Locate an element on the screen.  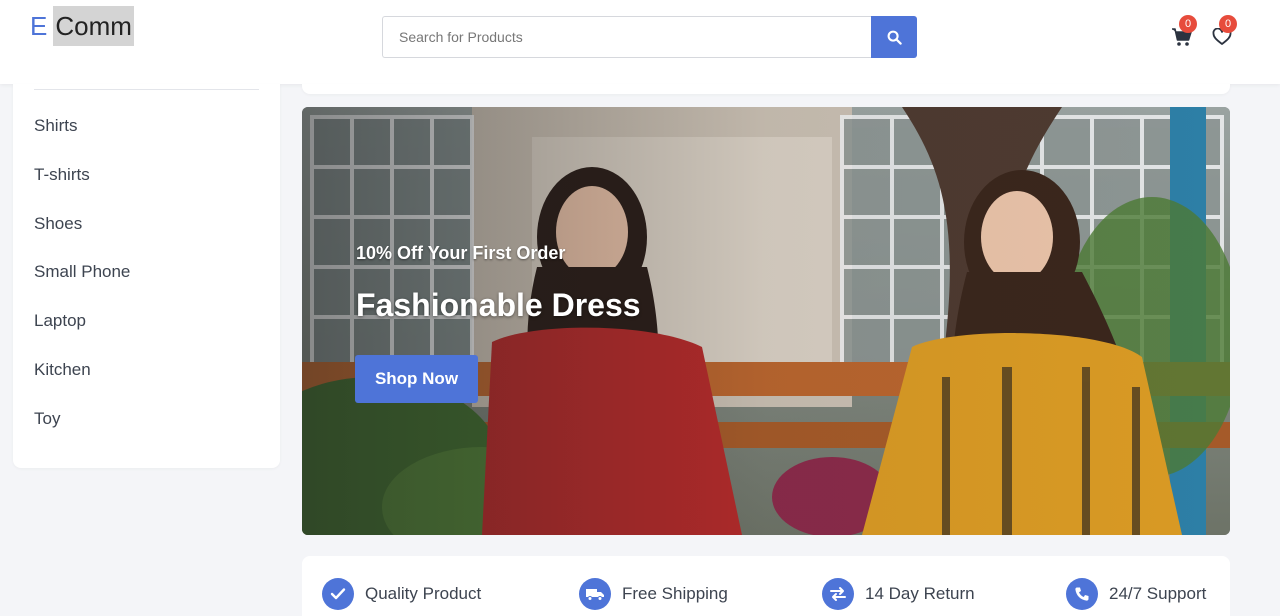
feature-return: 14 Day Return is located at coordinates (898, 594).